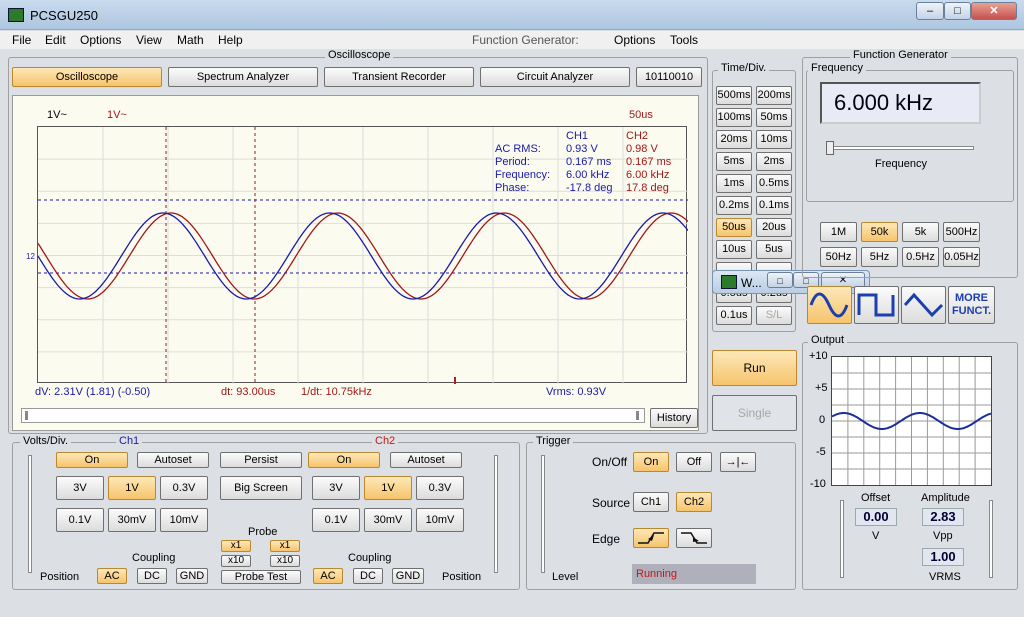 The height and width of the screenshot is (617, 1024). What do you see at coordinates (173, 460) in the screenshot?
I see `ch1-autoset-button: Autoset` at bounding box center [173, 460].